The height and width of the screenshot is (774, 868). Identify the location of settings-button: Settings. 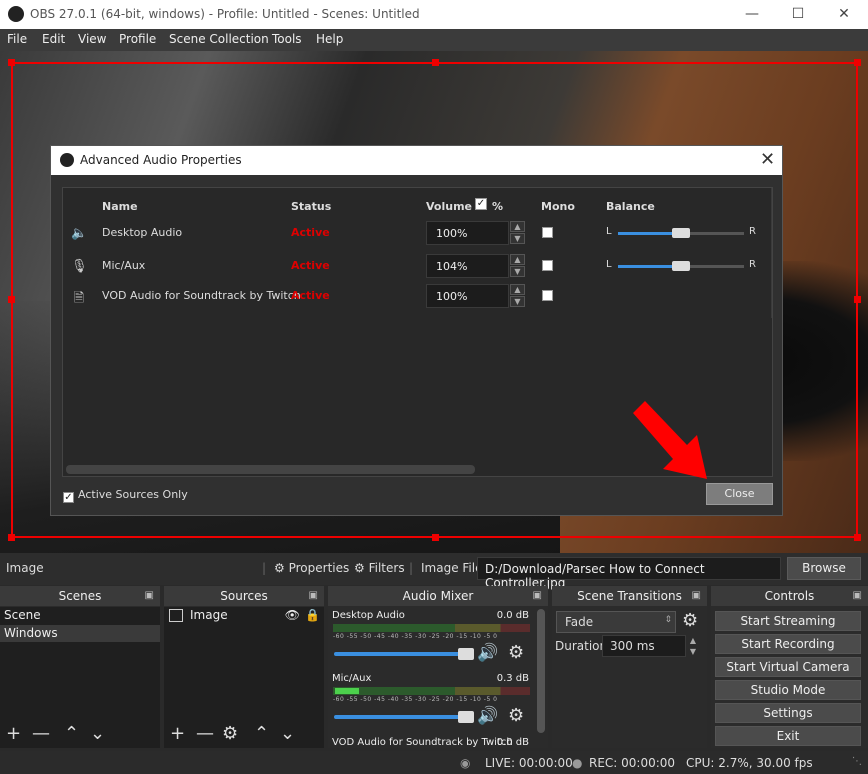
(788, 713).